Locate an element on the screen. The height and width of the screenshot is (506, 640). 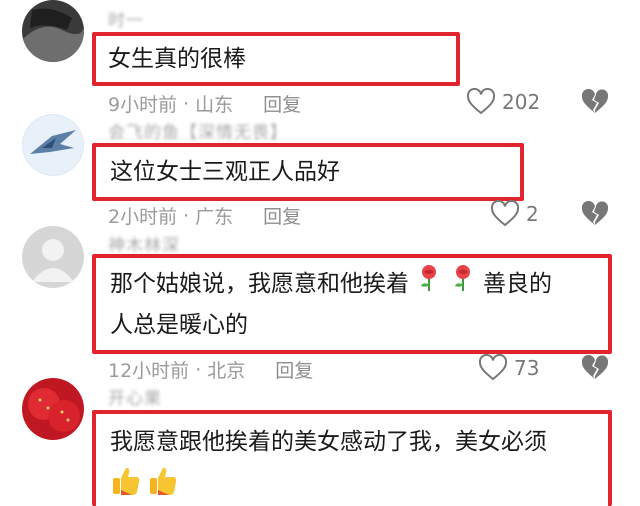
comment-meta: 2小时前 · 广东 回复 is located at coordinates (204, 215).